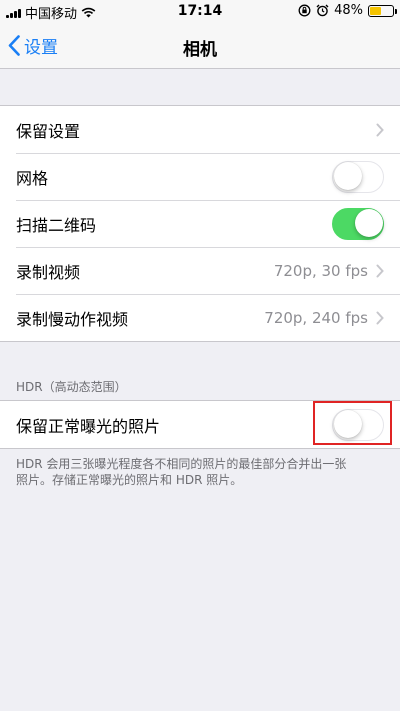 This screenshot has height=711, width=400. I want to click on signal-icon, so click(13, 13).